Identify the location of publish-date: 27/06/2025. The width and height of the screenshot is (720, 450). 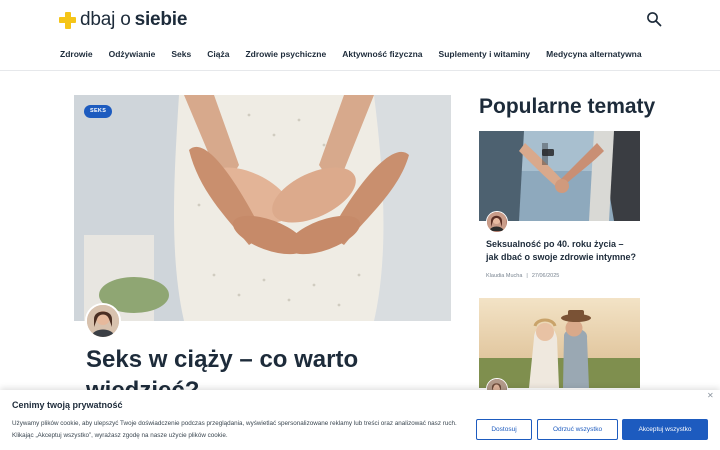
(545, 276).